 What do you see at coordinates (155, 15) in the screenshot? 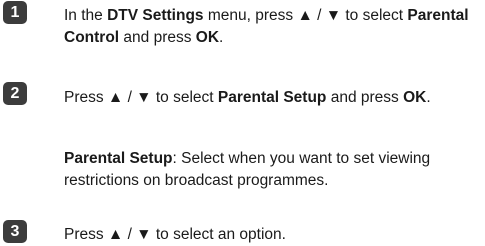
I see `menu-name-dtv-settings: DTV Settings` at bounding box center [155, 15].